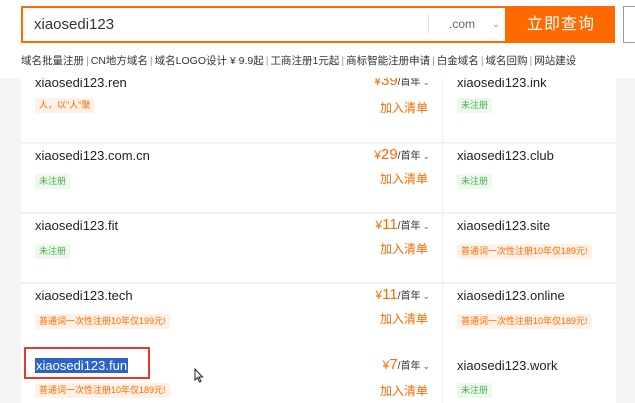 The image size is (635, 403). Describe the element at coordinates (507, 365) in the screenshot. I see `domain-name: xiaosedi123.work` at that location.